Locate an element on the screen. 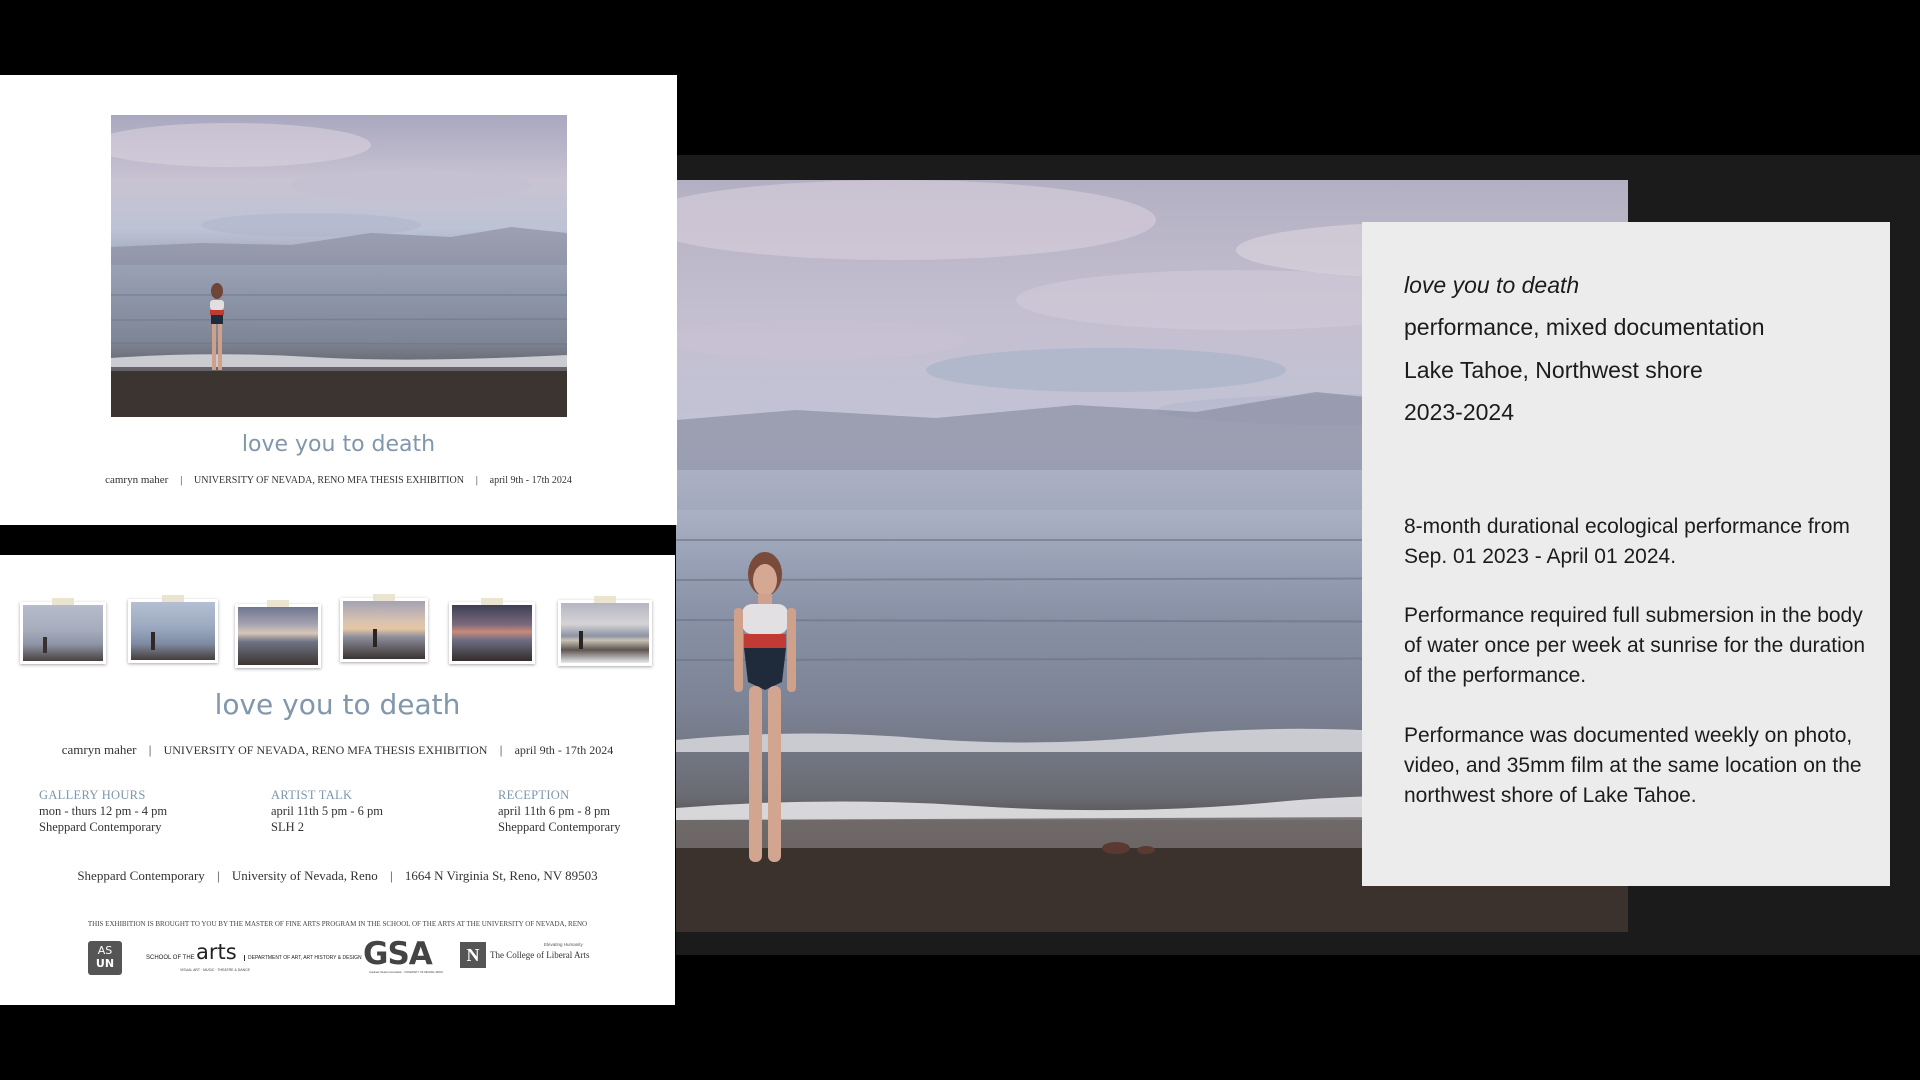  reception-venue: Sheppard Contemporary is located at coordinates (559, 827).